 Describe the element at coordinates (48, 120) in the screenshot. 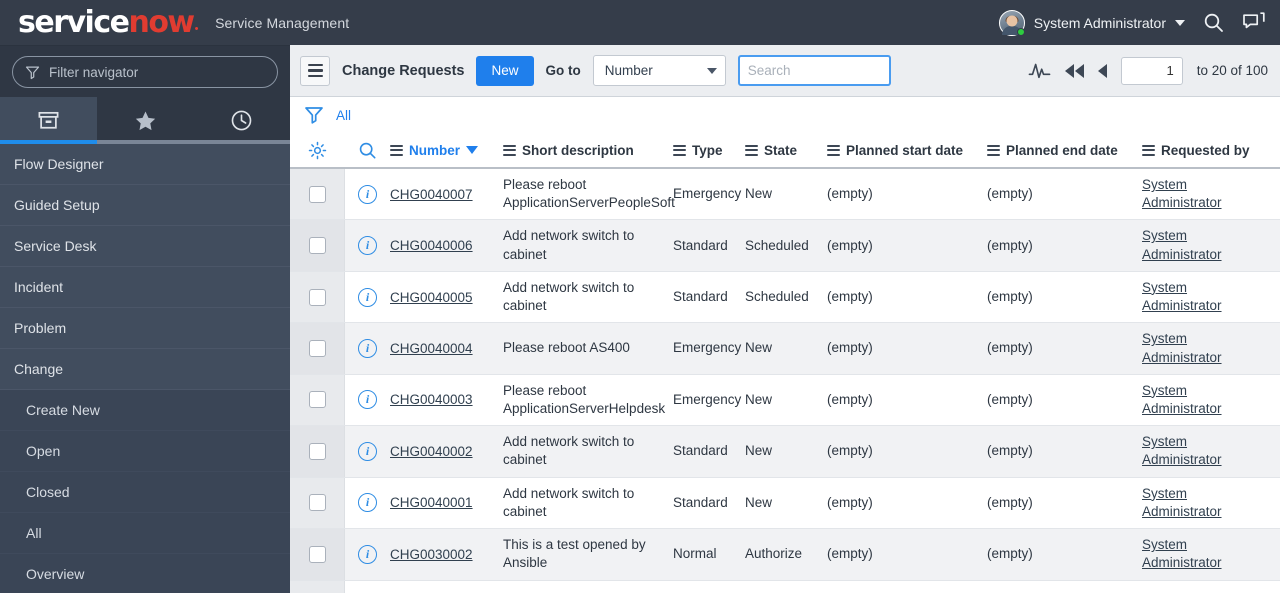

I see `tab-all-applications` at that location.